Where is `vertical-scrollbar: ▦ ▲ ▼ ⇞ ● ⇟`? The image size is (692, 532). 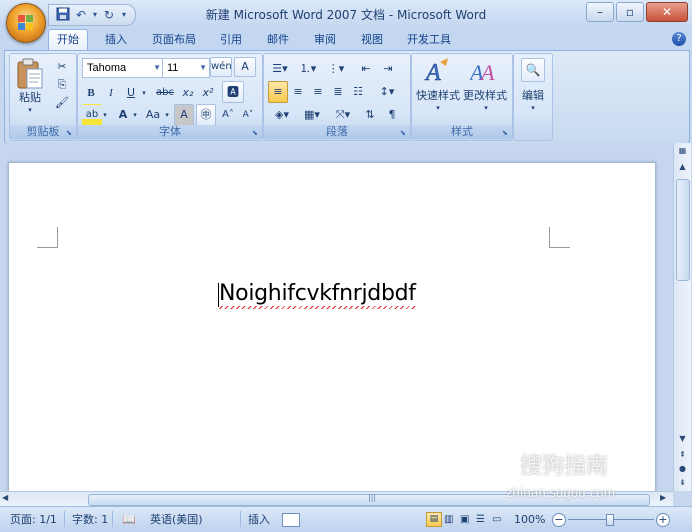
vertical-scrollbar: ▦ ▲ ▼ ⇞ ● ⇟ is located at coordinates (682, 317).